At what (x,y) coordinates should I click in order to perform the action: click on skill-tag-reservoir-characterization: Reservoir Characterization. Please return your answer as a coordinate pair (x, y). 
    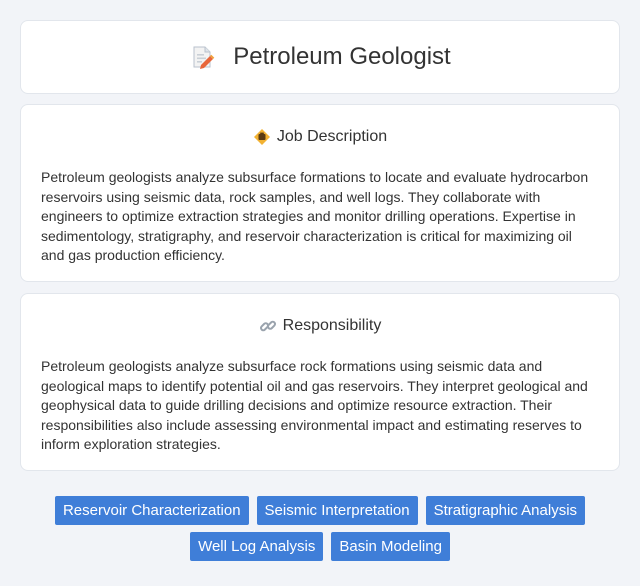
    Looking at the image, I should click on (151, 510).